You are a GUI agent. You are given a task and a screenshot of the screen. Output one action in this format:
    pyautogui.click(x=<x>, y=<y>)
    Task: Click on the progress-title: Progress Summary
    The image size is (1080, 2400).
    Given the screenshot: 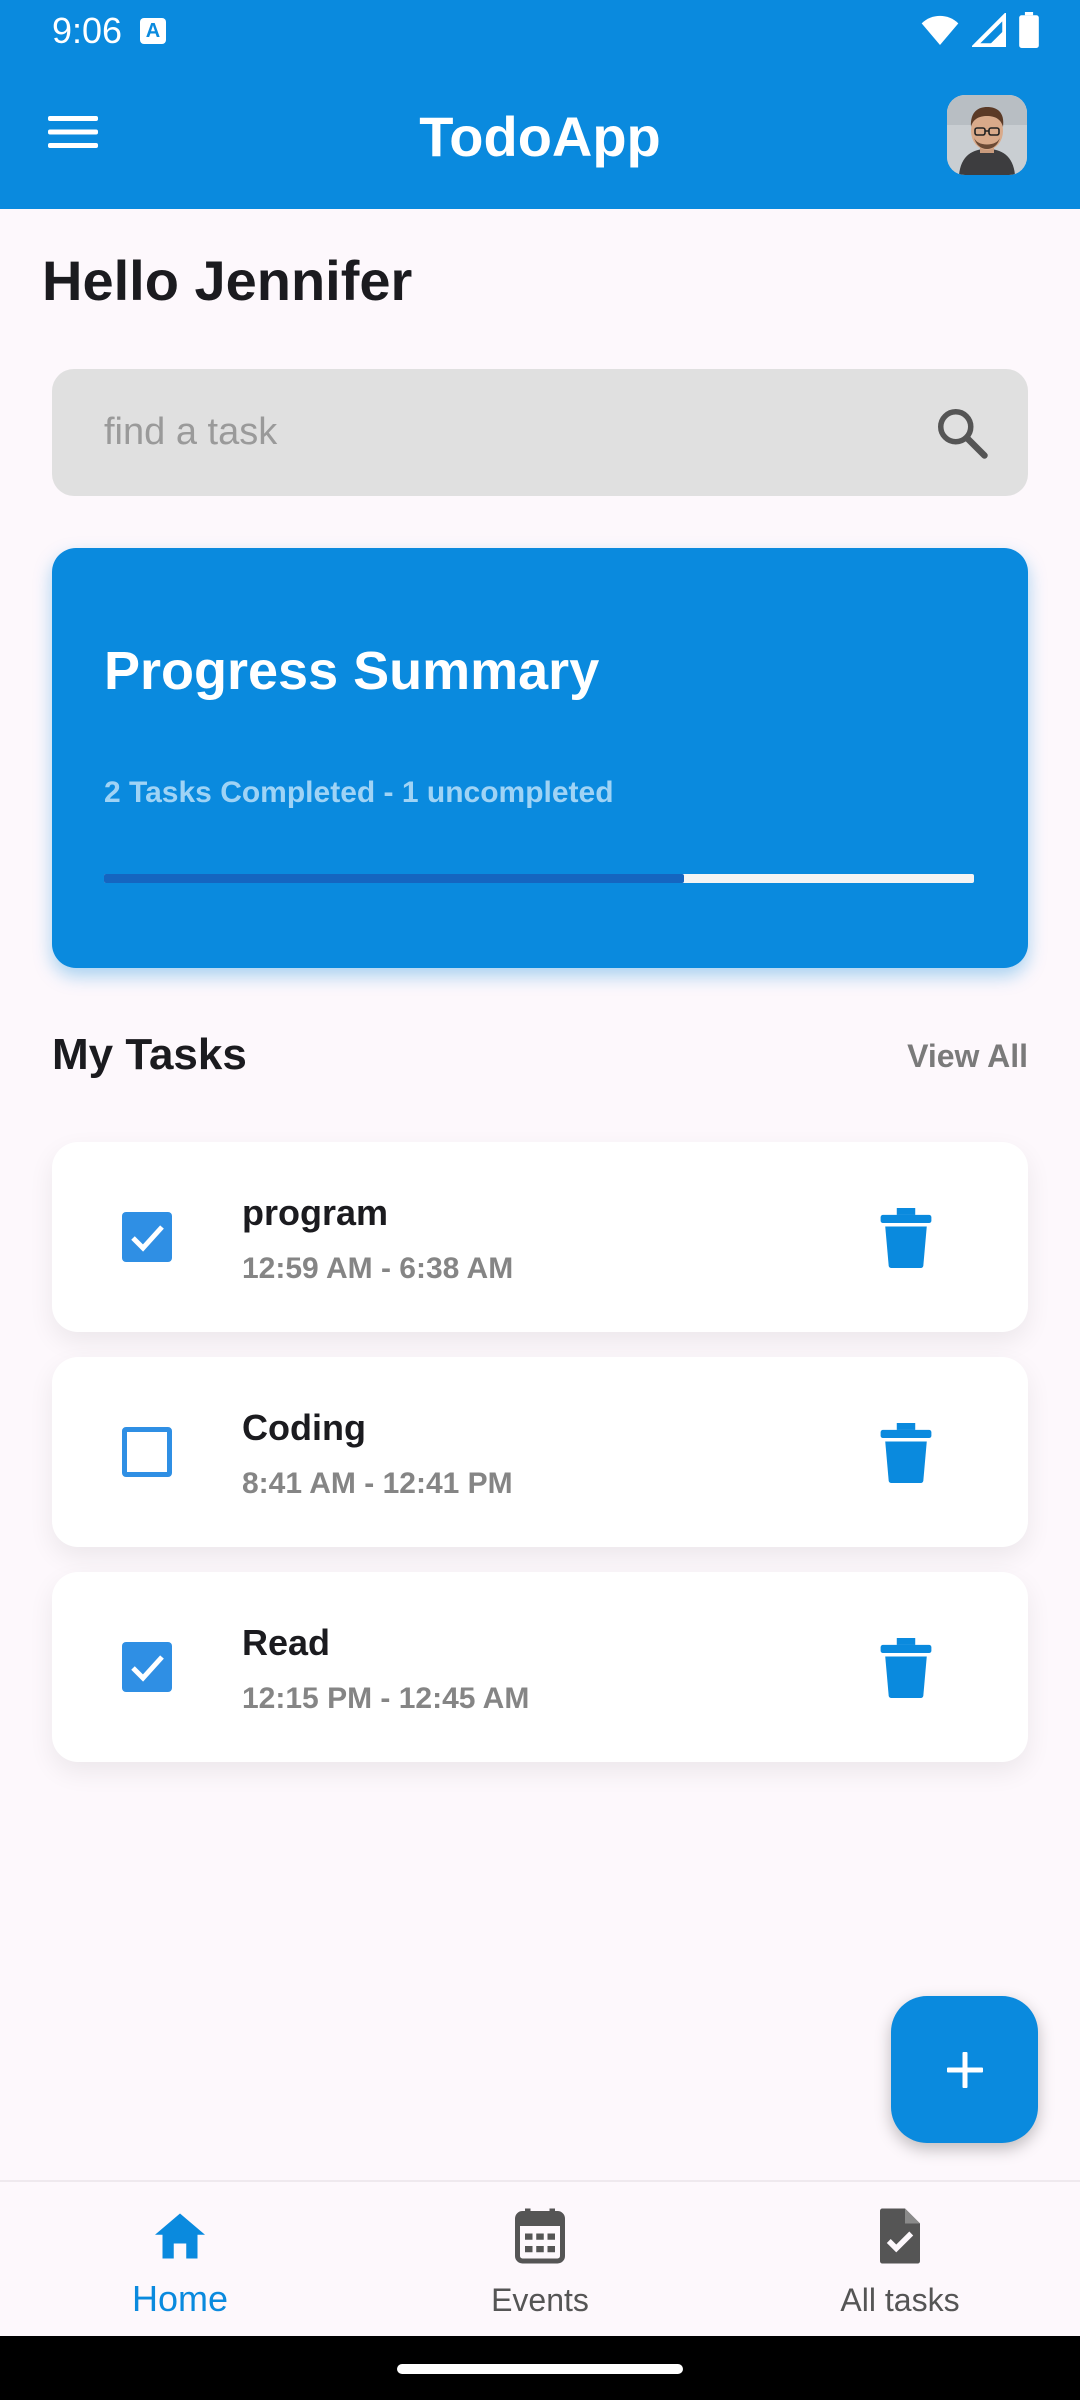 What is the action you would take?
    pyautogui.click(x=352, y=671)
    